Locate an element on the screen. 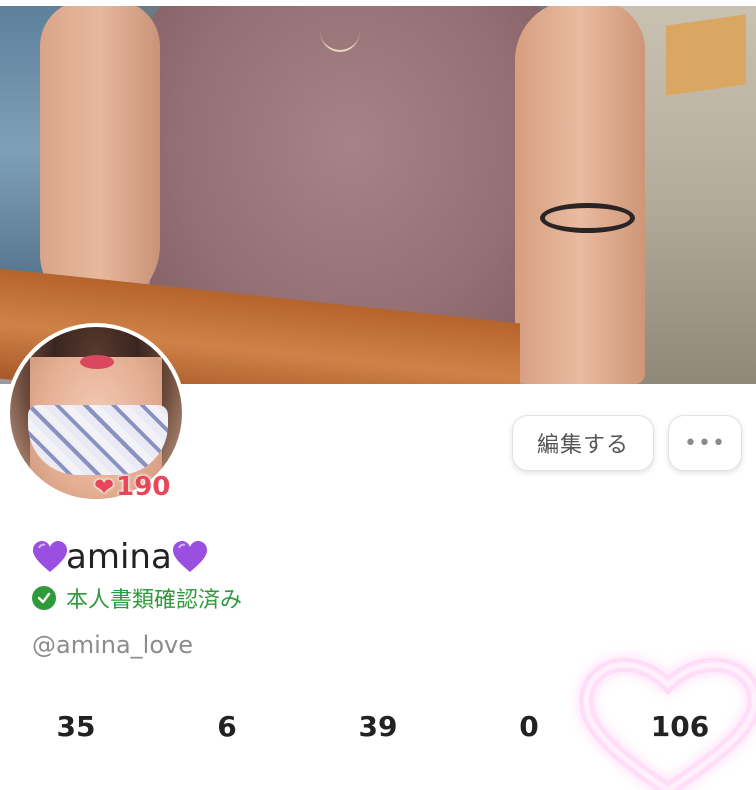  stat-value: 39 is located at coordinates (378, 726).